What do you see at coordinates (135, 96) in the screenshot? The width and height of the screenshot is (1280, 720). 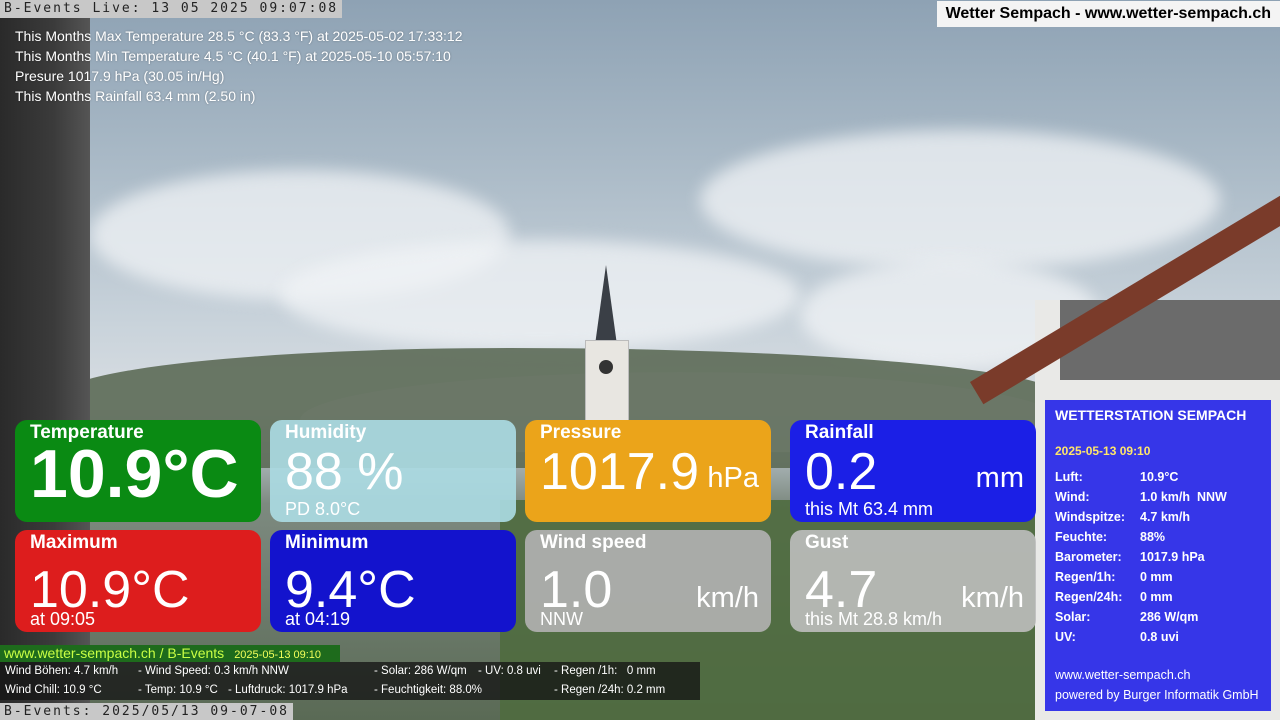 I see `stat-rainfall: This Months Rainfall 63.4 mm (2.50 in)` at bounding box center [135, 96].